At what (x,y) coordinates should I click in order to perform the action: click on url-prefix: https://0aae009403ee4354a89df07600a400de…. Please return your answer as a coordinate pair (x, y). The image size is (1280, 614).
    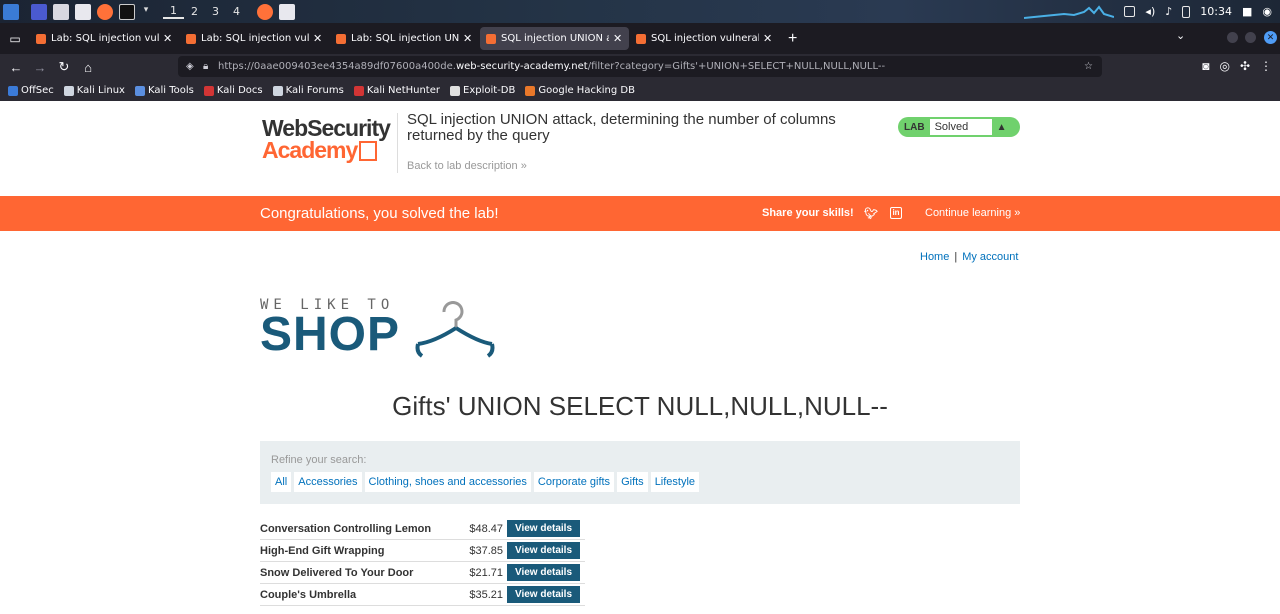
    Looking at the image, I should click on (337, 66).